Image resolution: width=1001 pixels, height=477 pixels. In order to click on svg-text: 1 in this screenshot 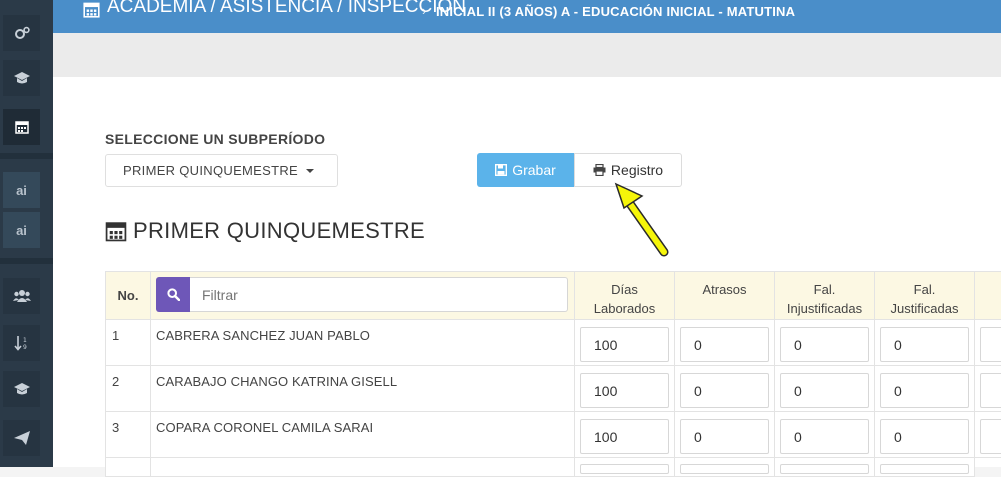, I will do `click(25, 340)`.